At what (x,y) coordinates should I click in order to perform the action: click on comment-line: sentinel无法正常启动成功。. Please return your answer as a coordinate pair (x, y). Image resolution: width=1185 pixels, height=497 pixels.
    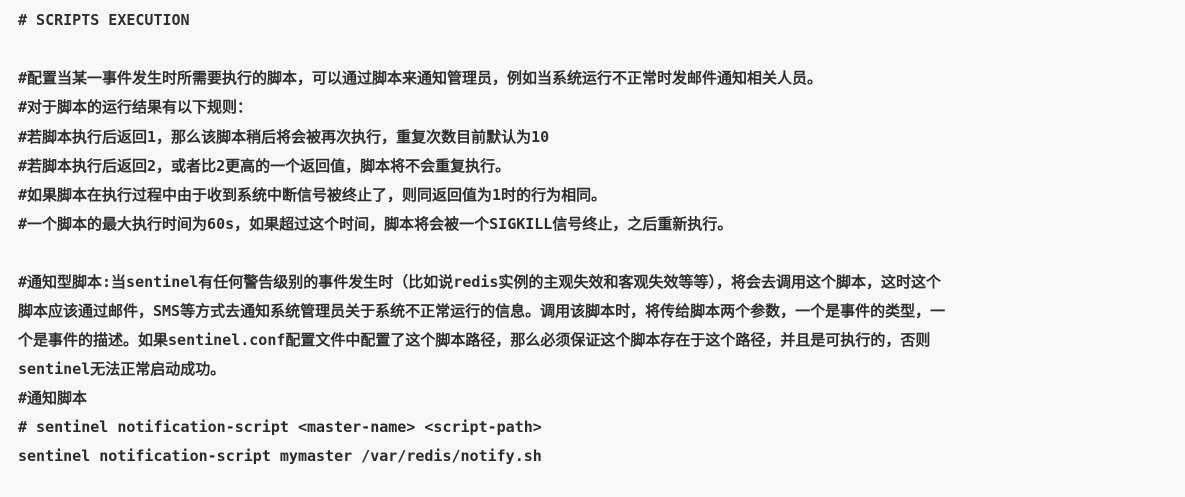
    Looking at the image, I should click on (122, 369).